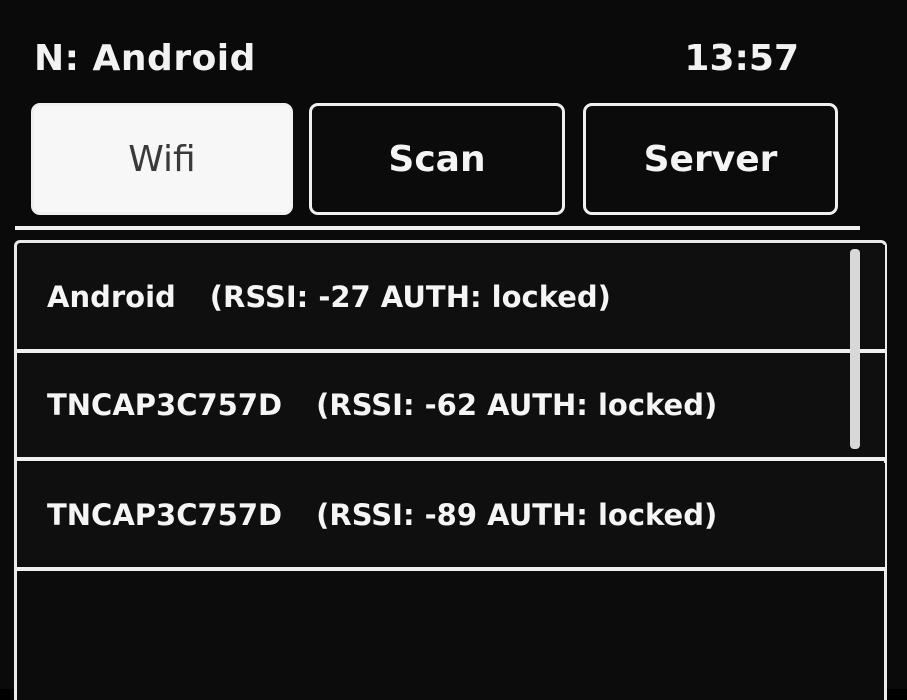 This screenshot has width=907, height=700. What do you see at coordinates (741, 58) in the screenshot?
I see `clock: 13:57` at bounding box center [741, 58].